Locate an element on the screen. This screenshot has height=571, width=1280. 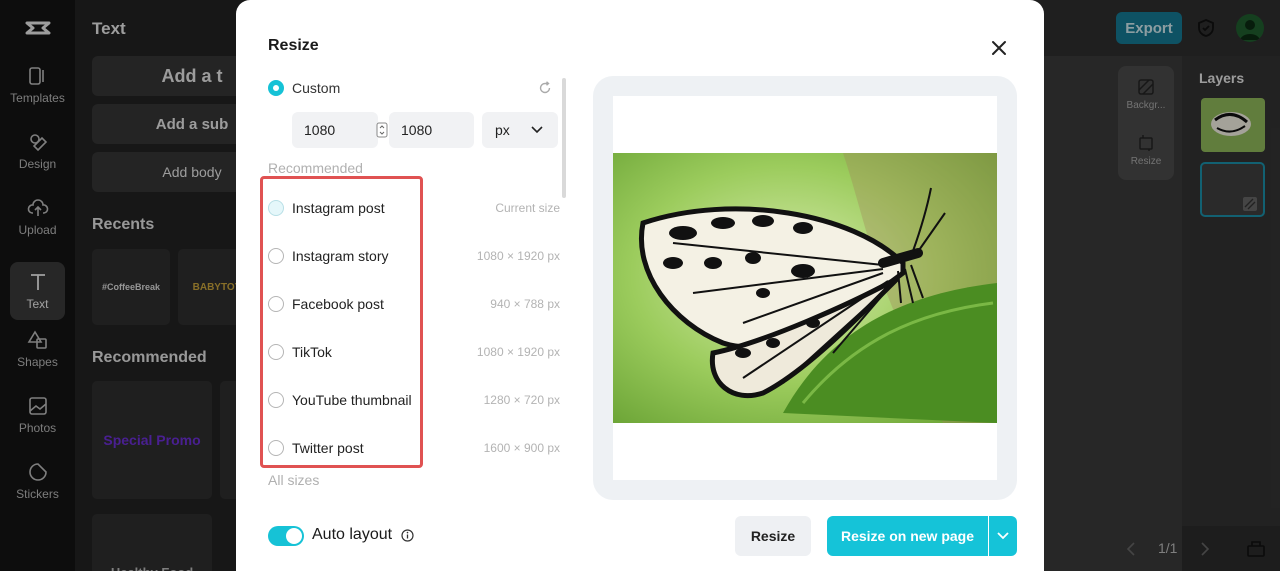
preset-option: Facebook post 940 × 788 px is located at coordinates (414, 304).